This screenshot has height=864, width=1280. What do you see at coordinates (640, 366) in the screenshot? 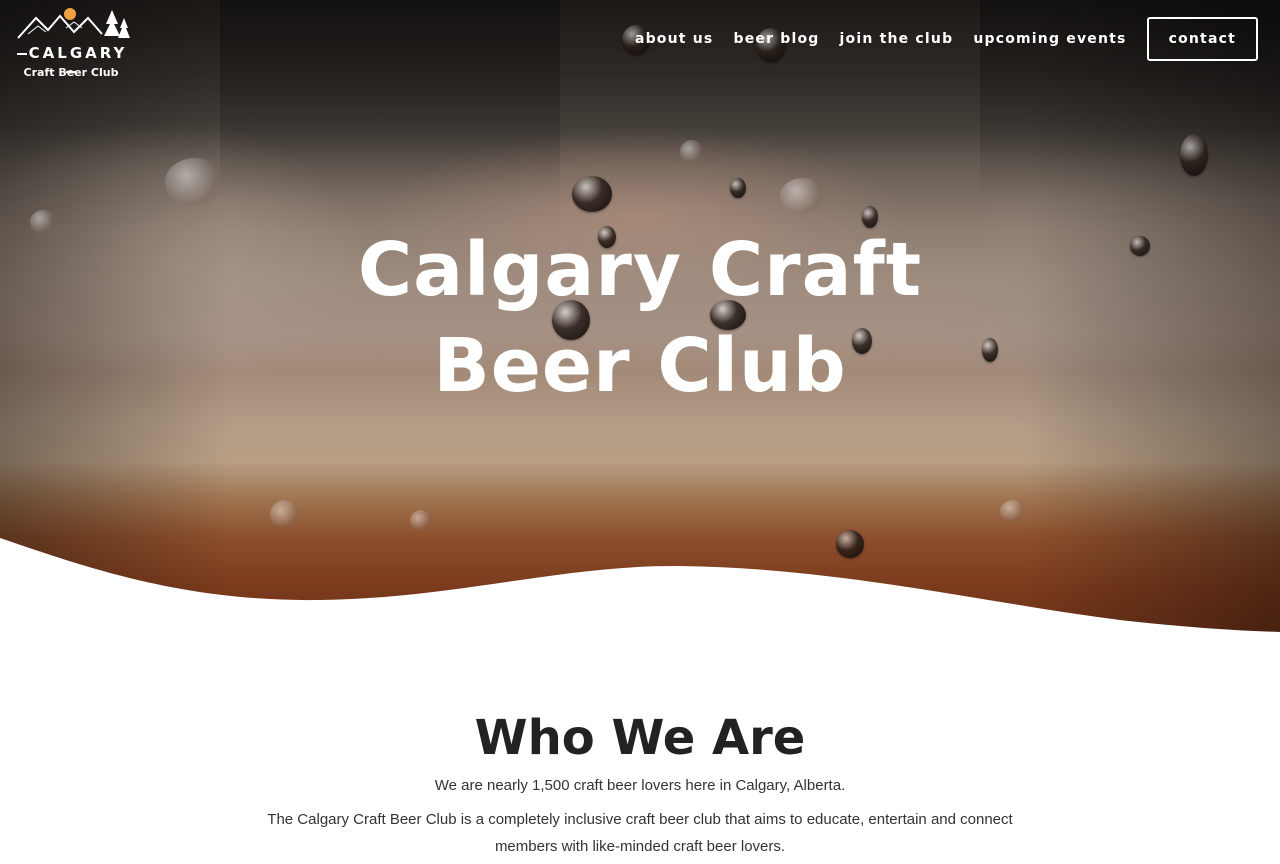
I see `hero-title-line2: Beer Club` at bounding box center [640, 366].